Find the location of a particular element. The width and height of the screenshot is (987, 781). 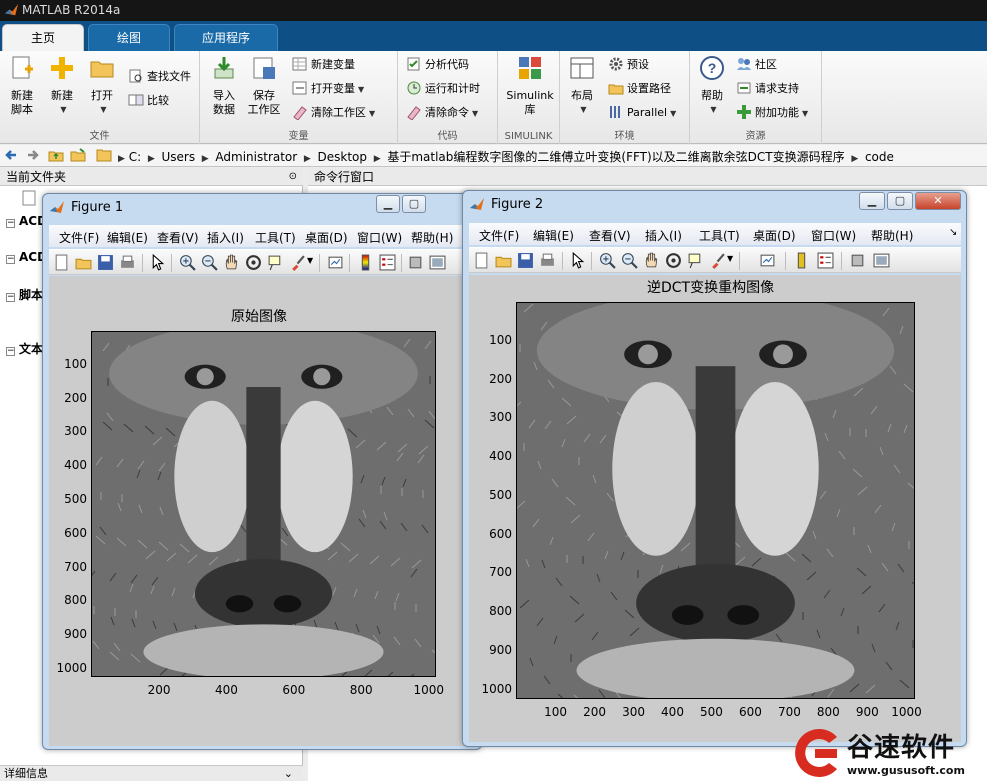

clear-workspace-button: 清除工作区 ▼ is located at coordinates (333, 113).